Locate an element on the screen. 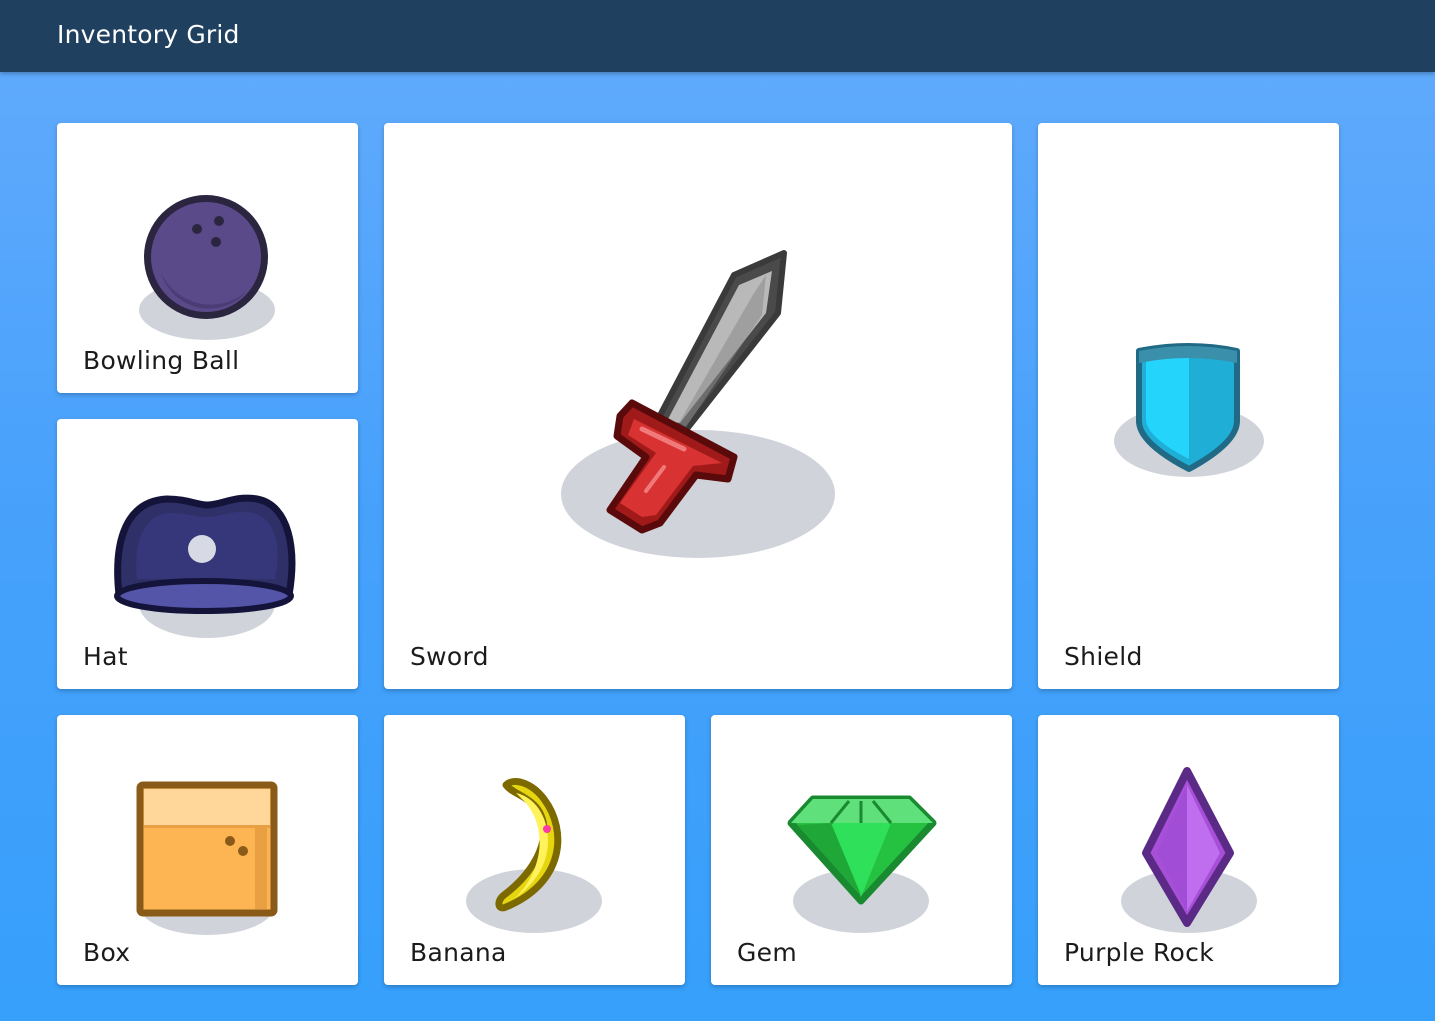 The width and height of the screenshot is (1435, 1021). item-label: Banana is located at coordinates (458, 952).